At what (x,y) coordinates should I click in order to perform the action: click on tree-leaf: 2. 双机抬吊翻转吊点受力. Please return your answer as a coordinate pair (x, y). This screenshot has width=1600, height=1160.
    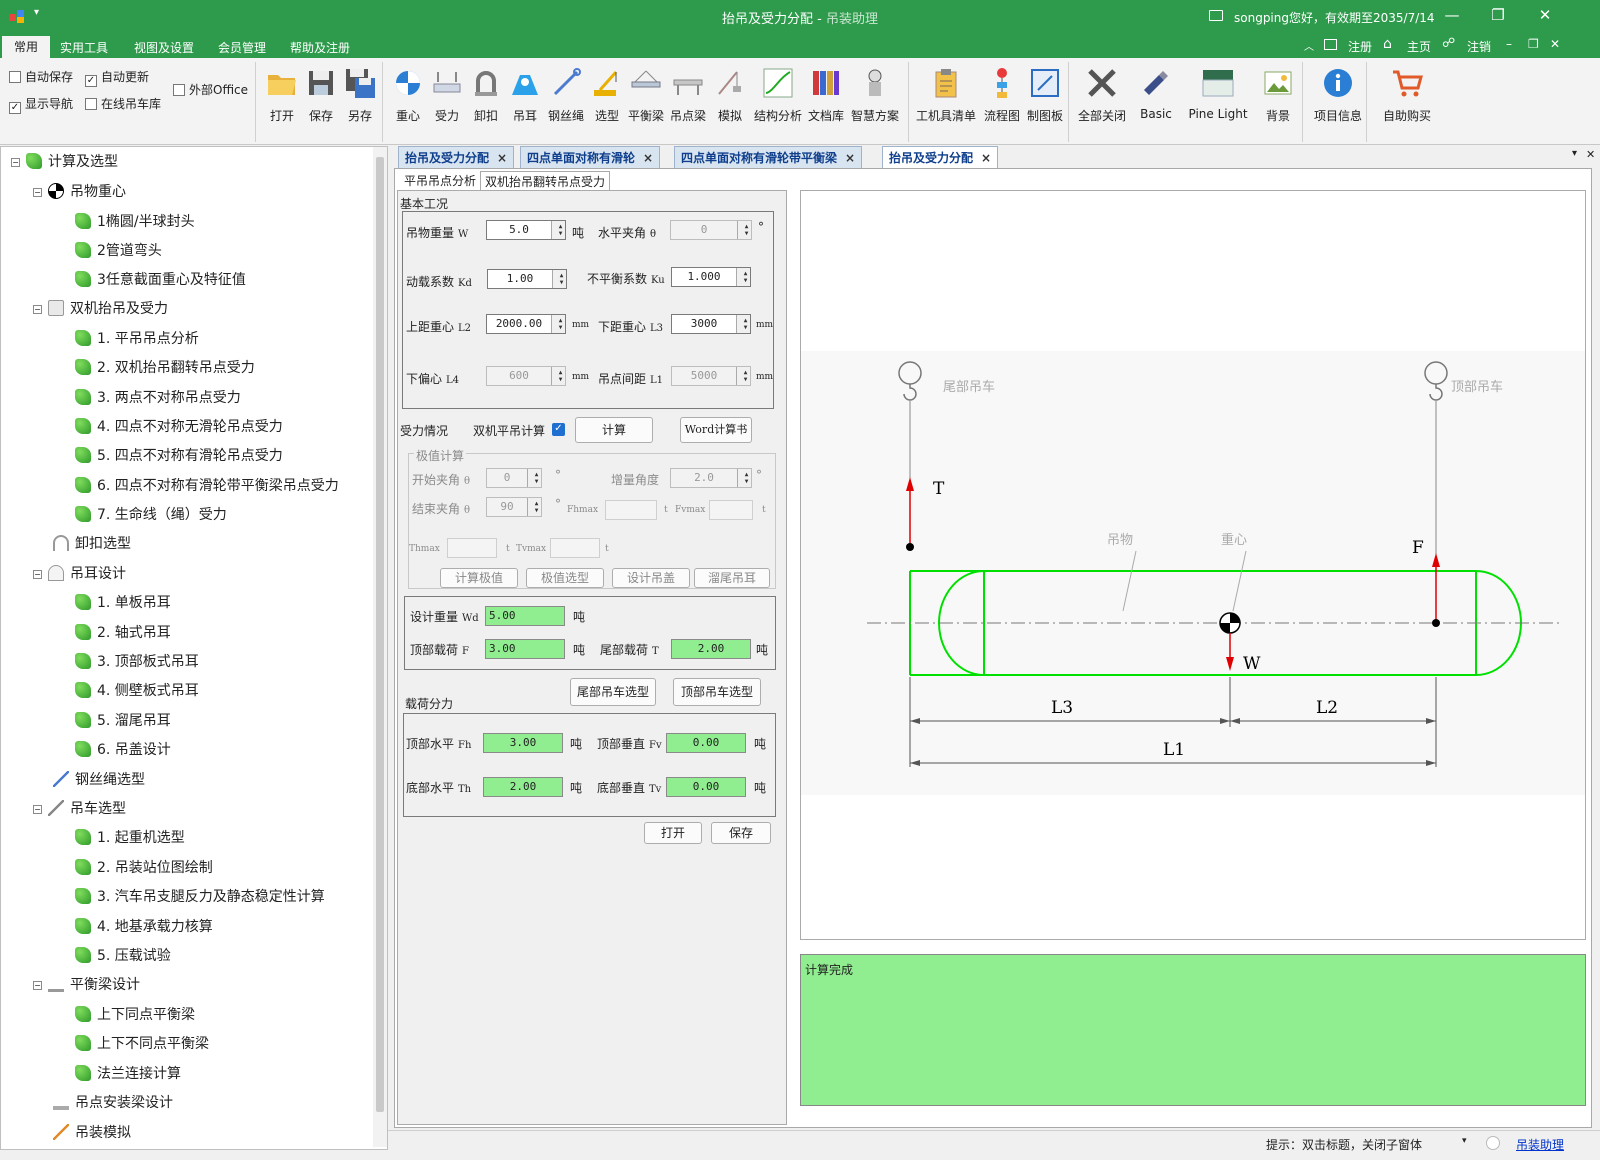
    Looking at the image, I should click on (165, 368).